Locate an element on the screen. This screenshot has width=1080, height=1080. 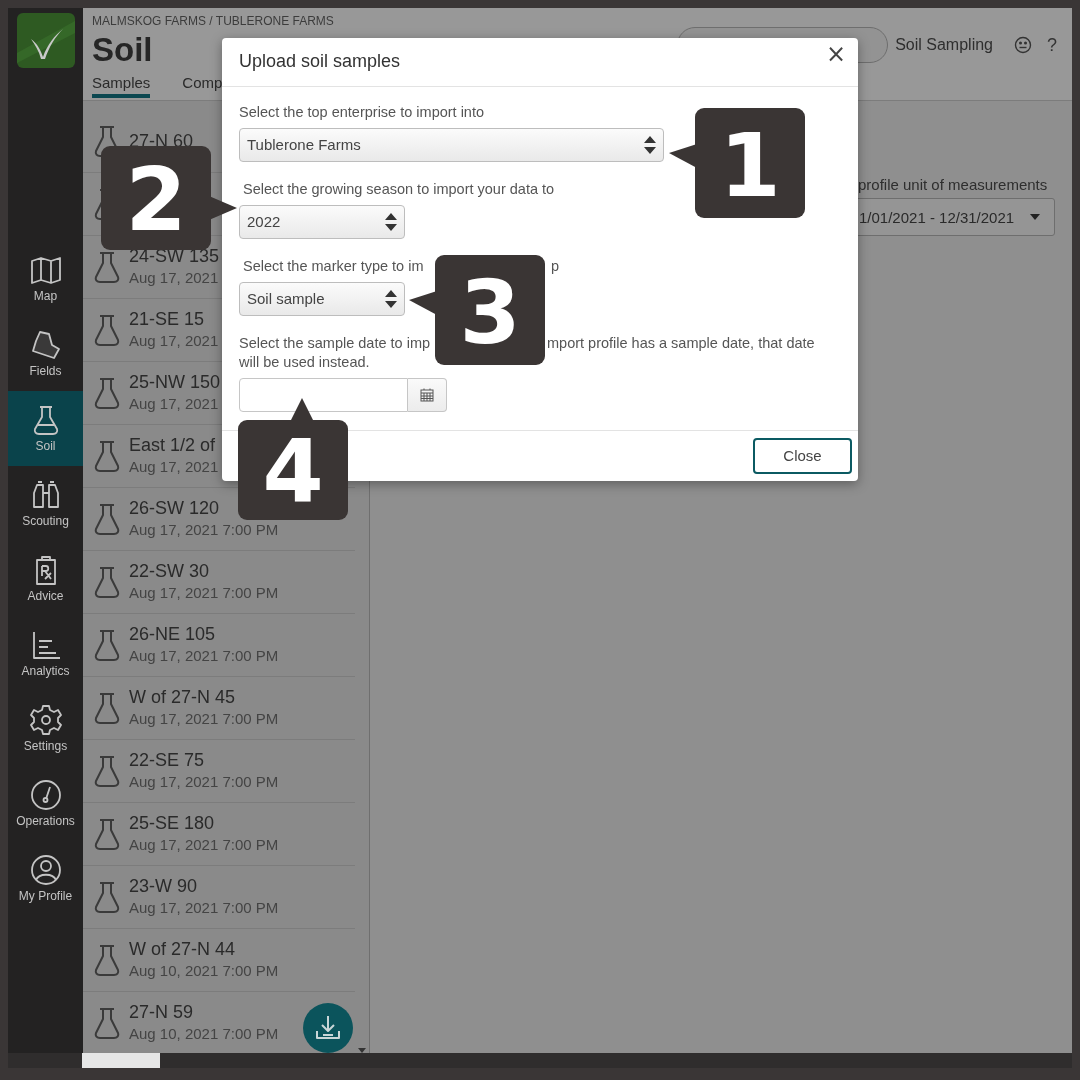
nav-item: Soil is located at coordinates (45, 428).